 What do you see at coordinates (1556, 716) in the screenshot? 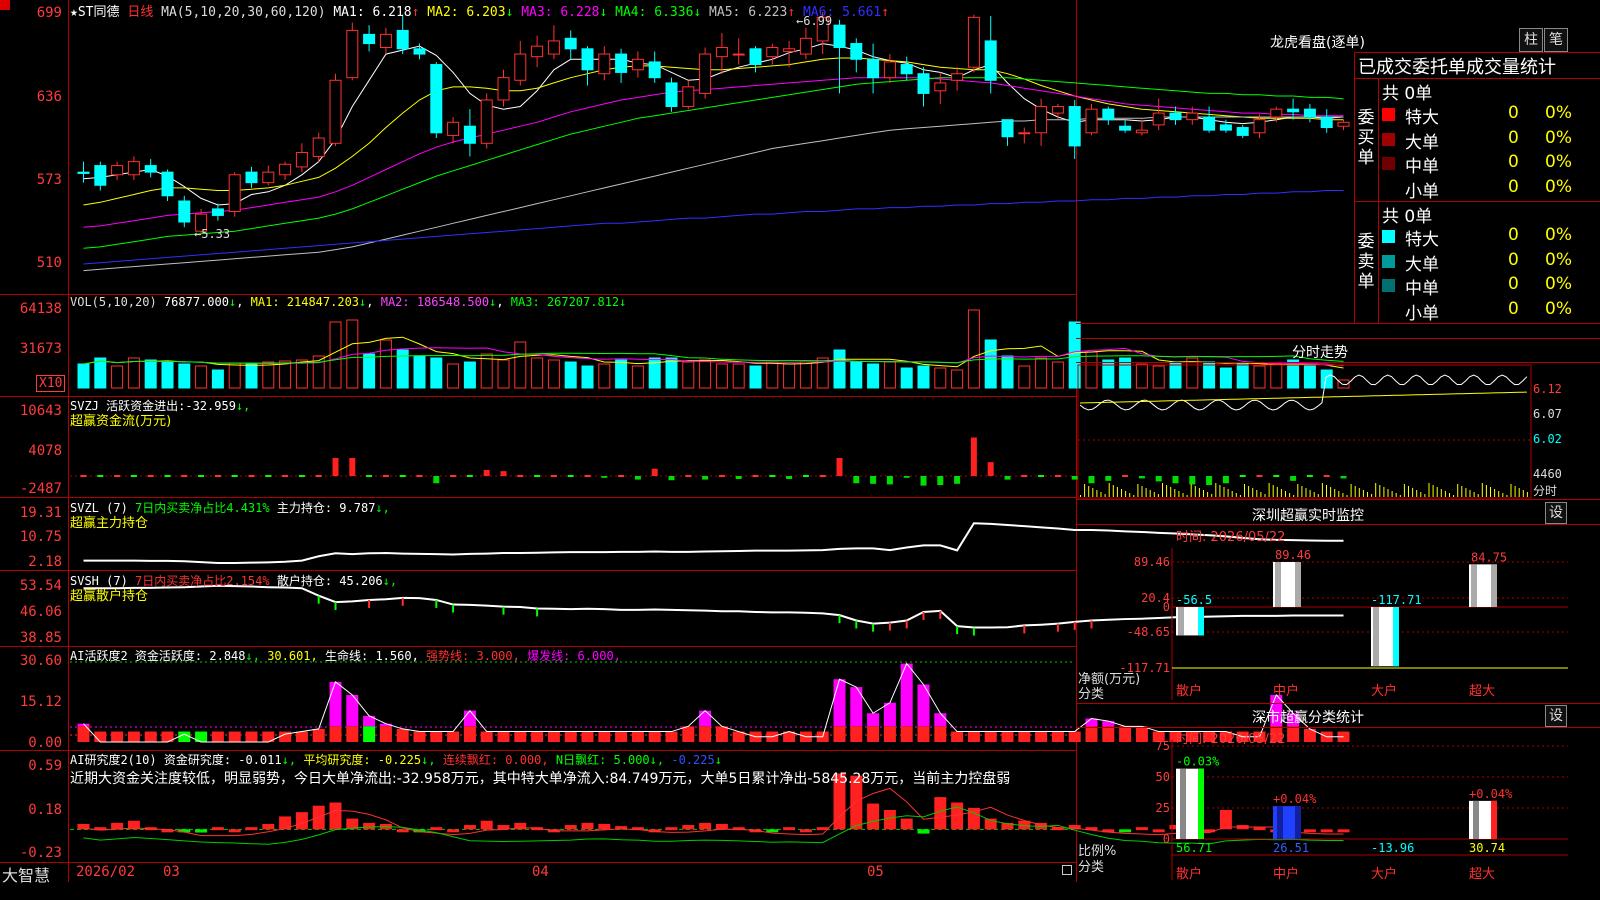
I see `class-settings-button: 设` at bounding box center [1556, 716].